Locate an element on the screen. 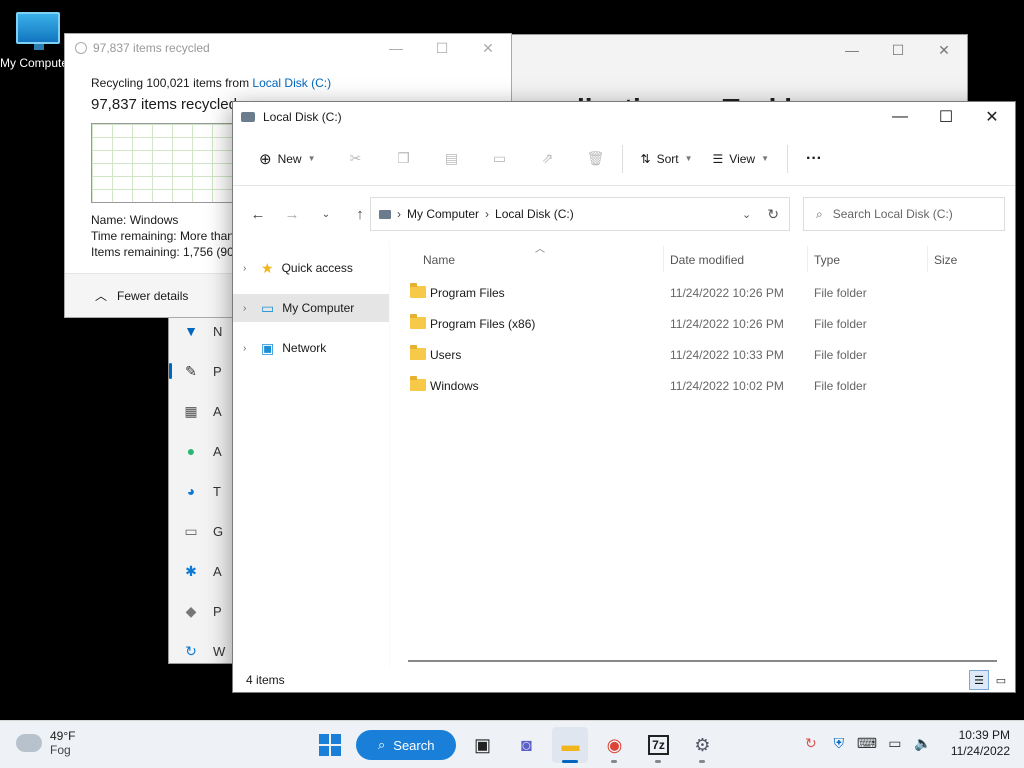 The image size is (1024, 768). column-header-name: Name is located at coordinates (439, 260).